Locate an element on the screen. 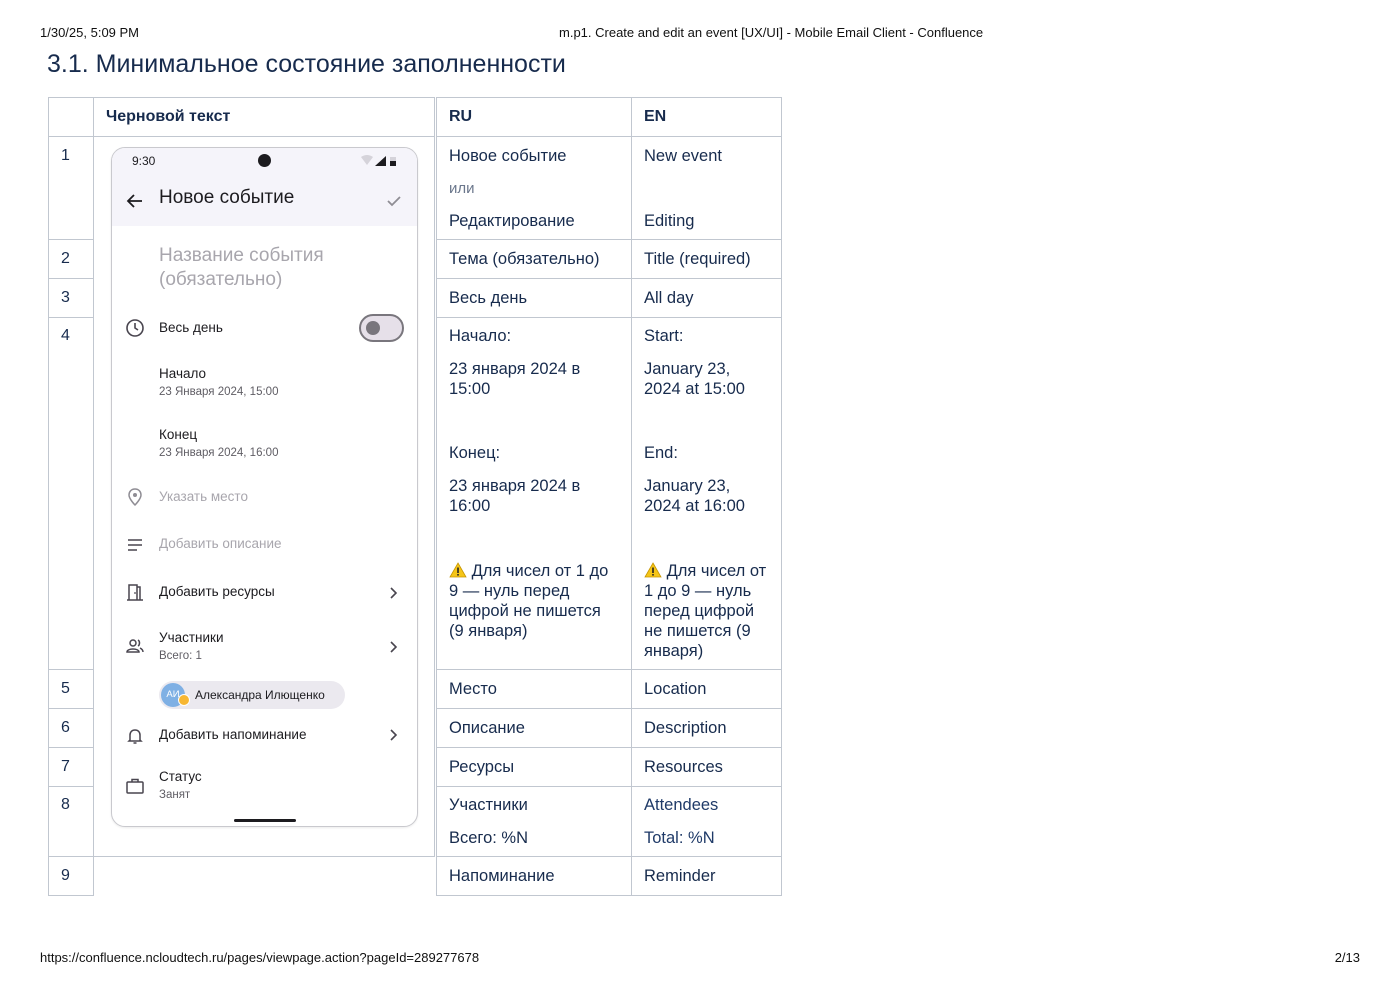  description-input: Добавить описание is located at coordinates (220, 543).